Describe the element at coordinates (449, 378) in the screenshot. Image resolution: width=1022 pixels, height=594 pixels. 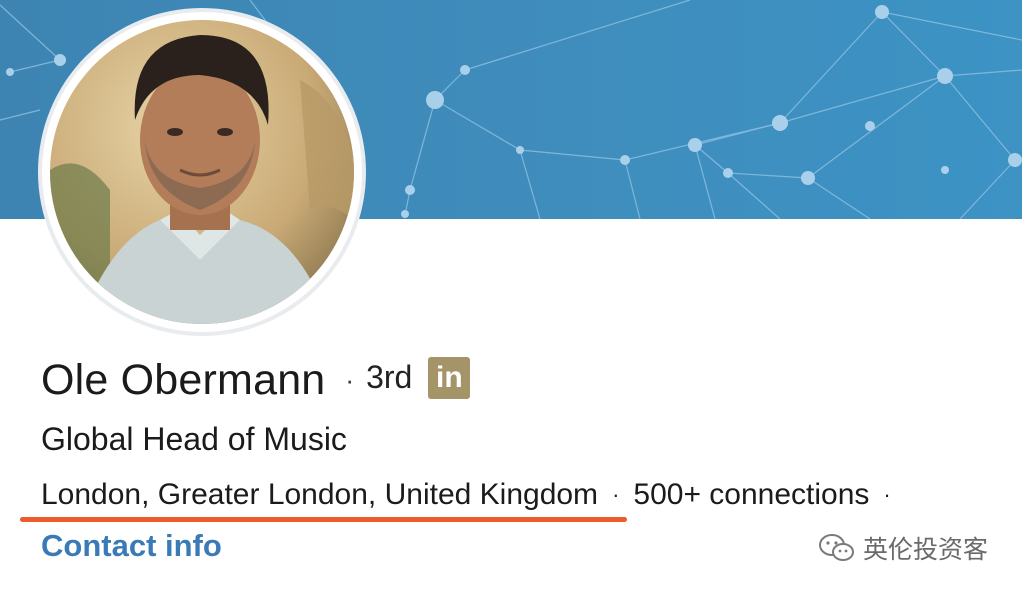
I see `linkedin-icon: in` at that location.